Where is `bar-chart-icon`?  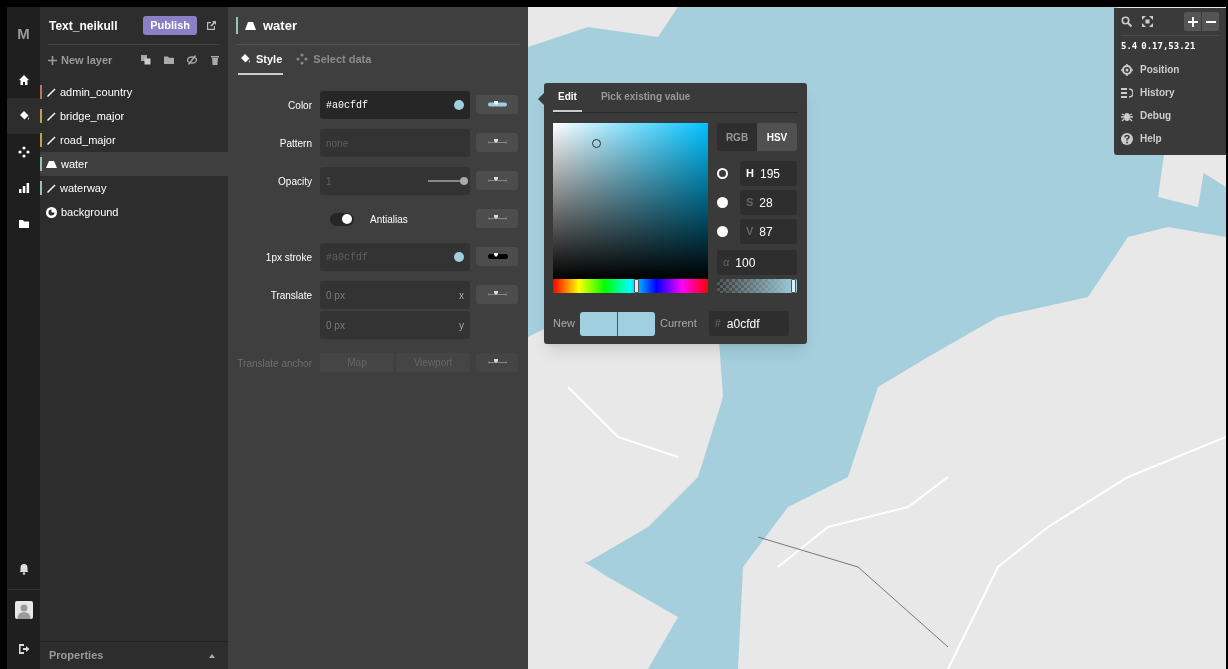
bar-chart-icon is located at coordinates (23, 188).